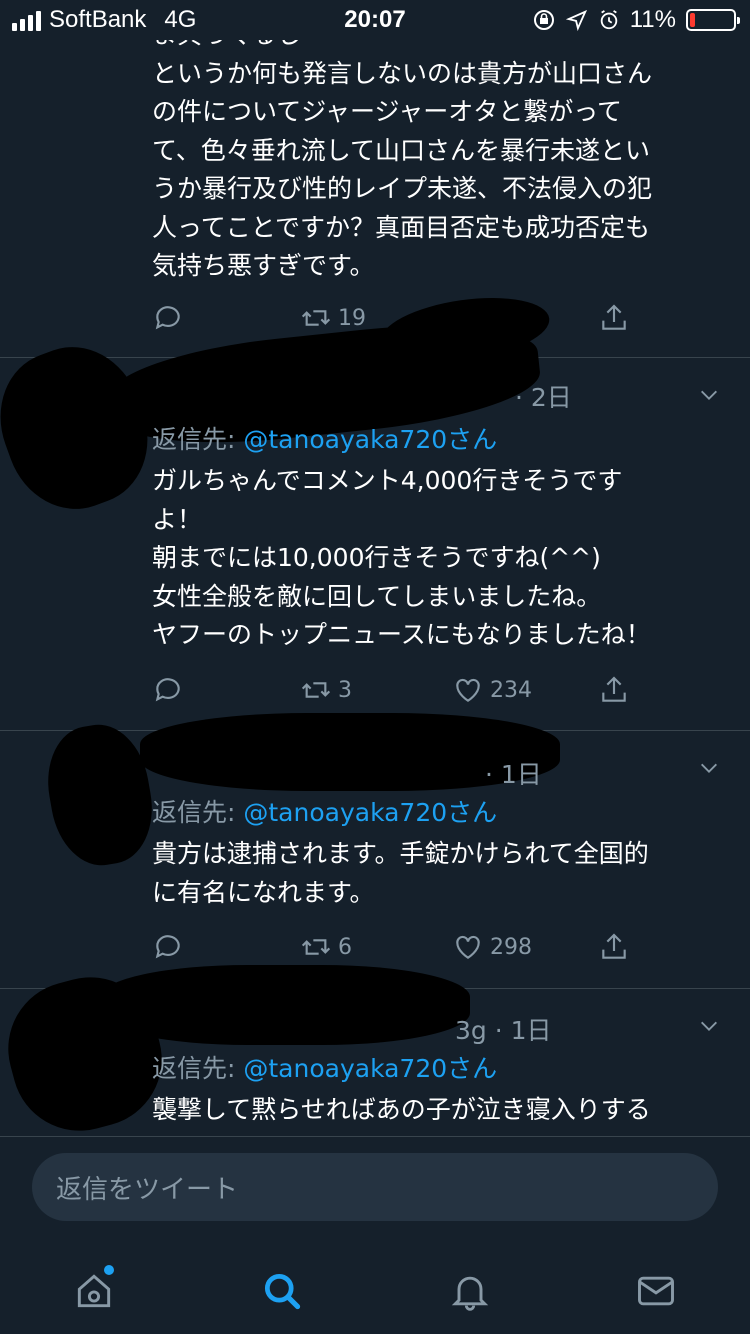 This screenshot has height=1334, width=750. Describe the element at coordinates (400, 873) in the screenshot. I see `tweet-text: 貴方は逮捕されます。手錠かけられて全国的 に有名になれます。` at that location.